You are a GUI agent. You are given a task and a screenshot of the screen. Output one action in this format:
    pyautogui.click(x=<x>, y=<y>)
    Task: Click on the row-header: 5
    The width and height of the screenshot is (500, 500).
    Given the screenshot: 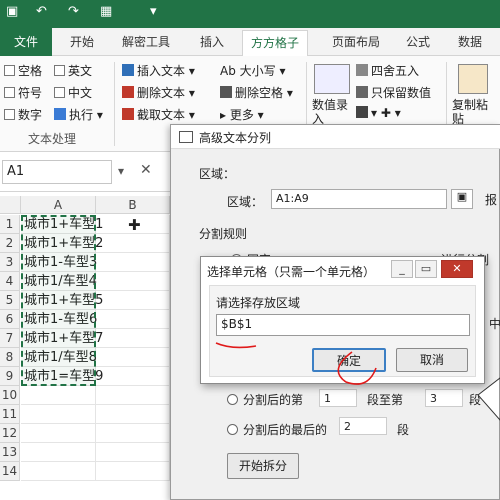 What is the action you would take?
    pyautogui.click(x=10, y=300)
    